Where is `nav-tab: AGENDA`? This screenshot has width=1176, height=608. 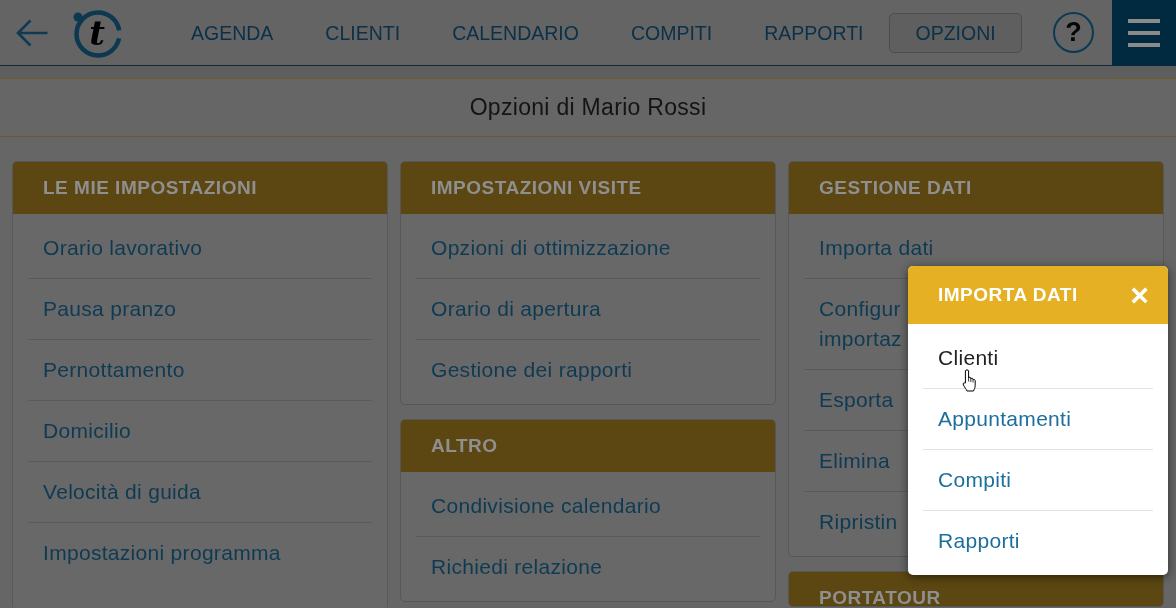 nav-tab: AGENDA is located at coordinates (232, 32).